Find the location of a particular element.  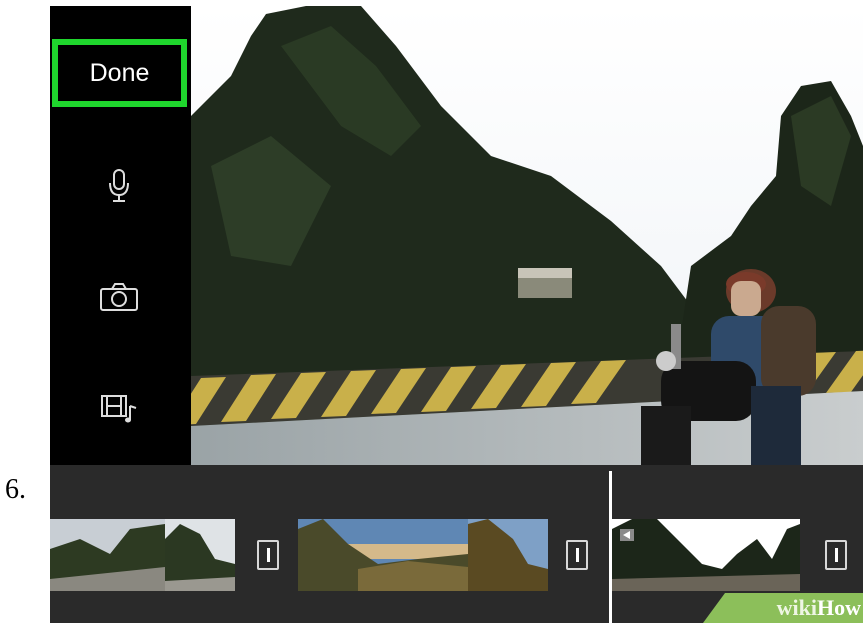

cliff-motorcycle-clip is located at coordinates (706, 555).